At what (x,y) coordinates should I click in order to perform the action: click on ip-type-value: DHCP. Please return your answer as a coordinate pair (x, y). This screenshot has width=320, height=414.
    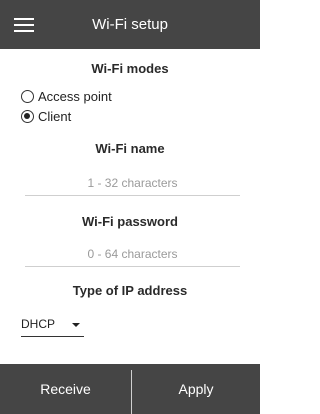
    Looking at the image, I should click on (38, 324).